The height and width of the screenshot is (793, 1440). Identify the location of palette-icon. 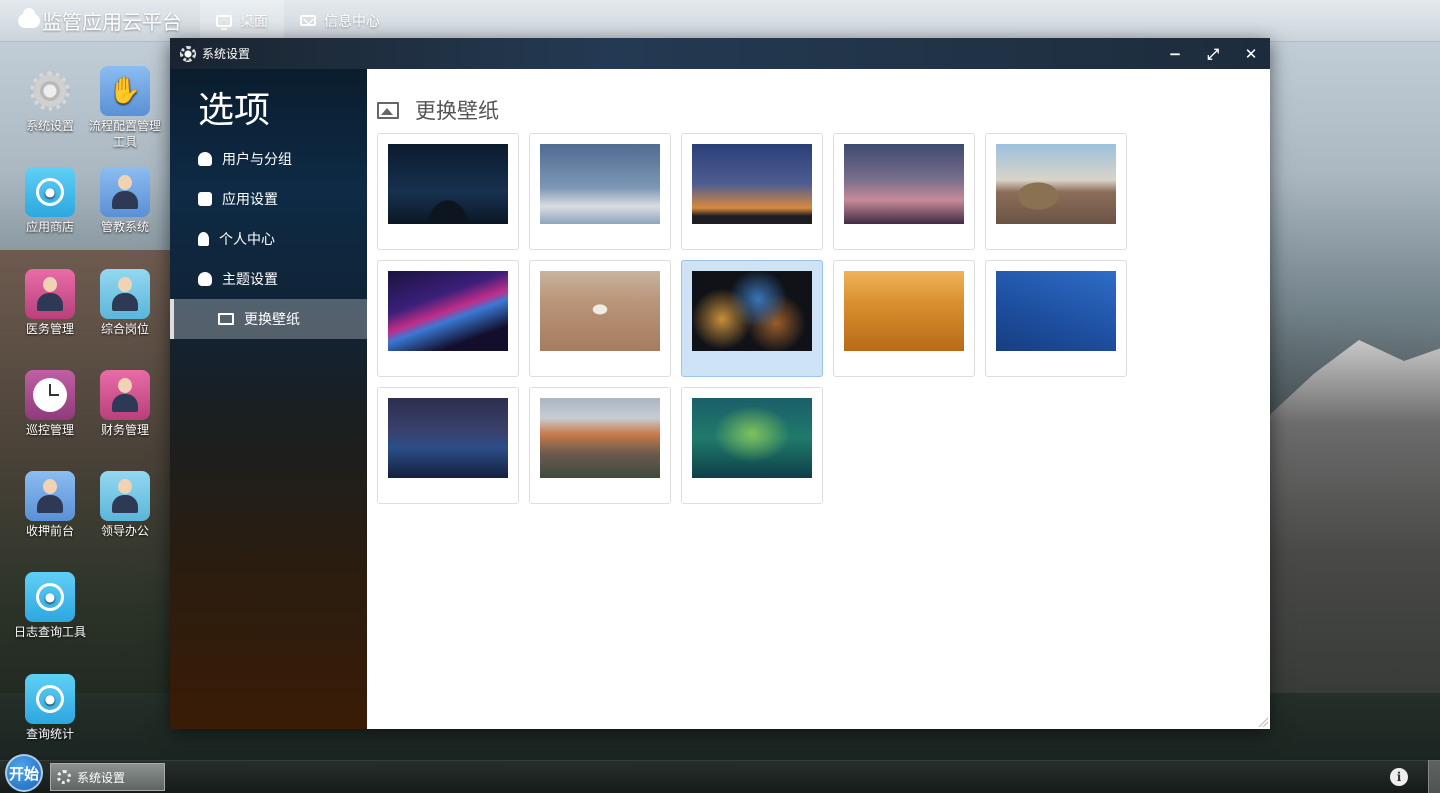
(205, 279).